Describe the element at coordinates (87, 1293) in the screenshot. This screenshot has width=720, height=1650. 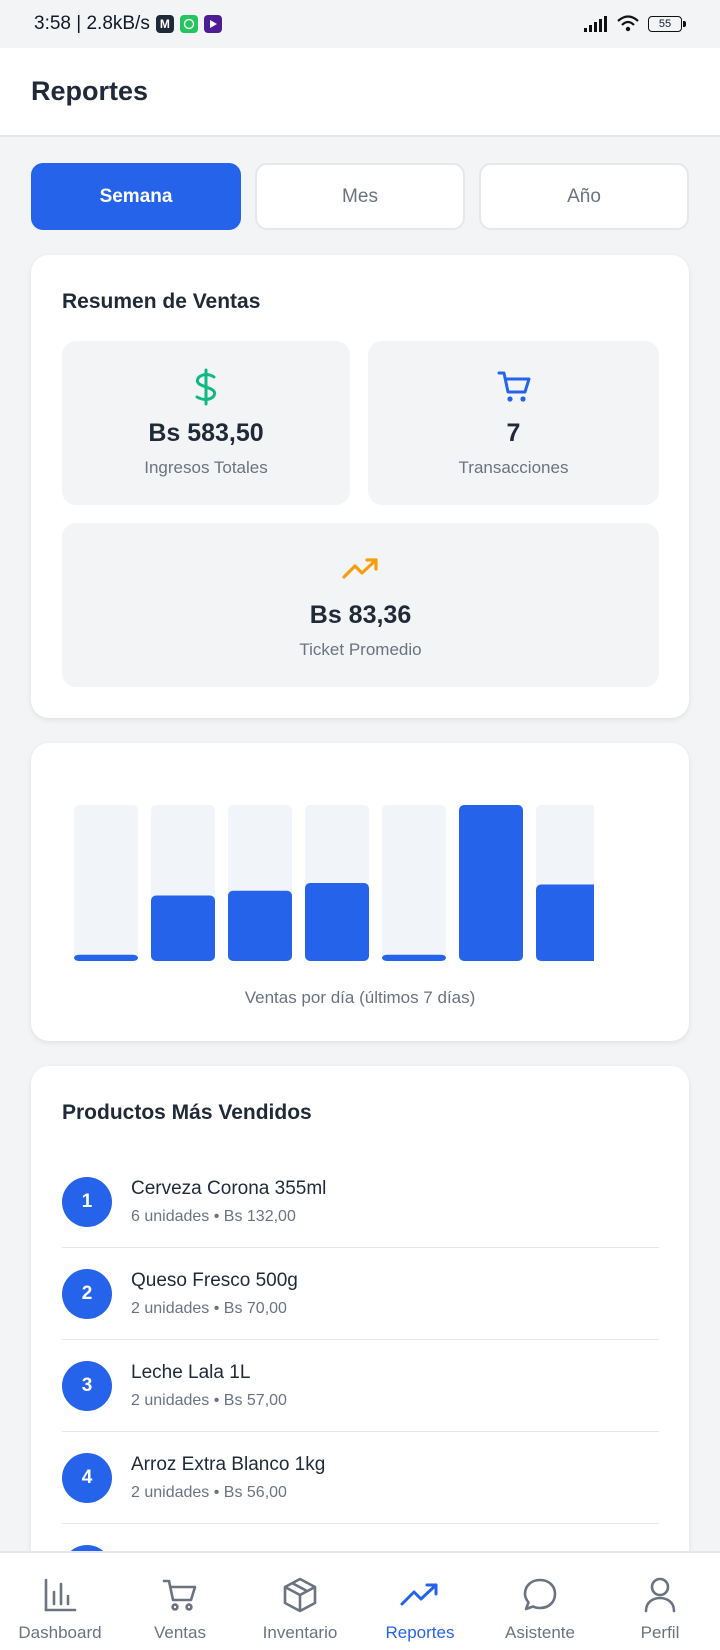
I see `rank-badge: 2` at that location.